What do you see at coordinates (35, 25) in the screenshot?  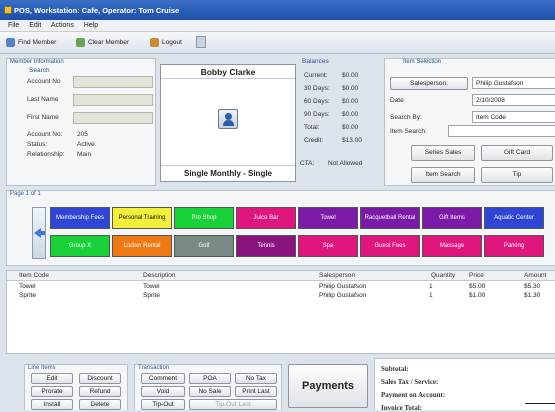 I see `menu-edit: Edit` at bounding box center [35, 25].